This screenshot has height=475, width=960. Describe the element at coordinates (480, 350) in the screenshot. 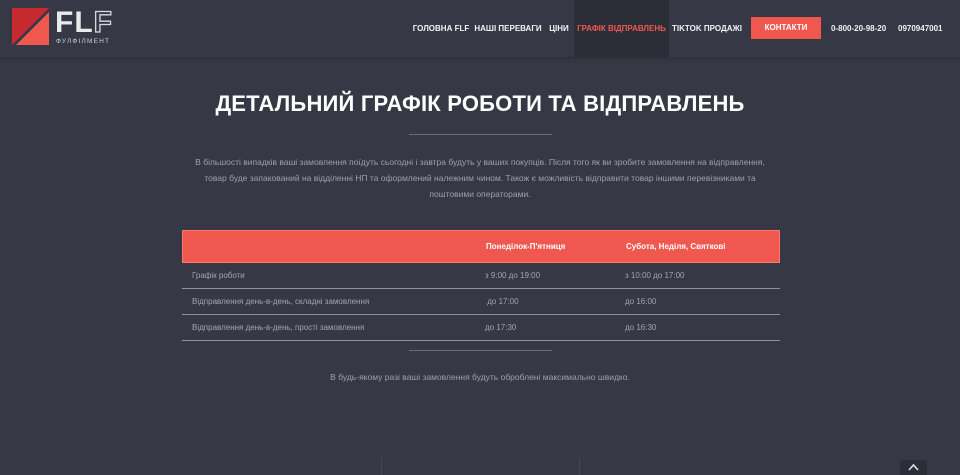

I see `bottom-divider` at that location.